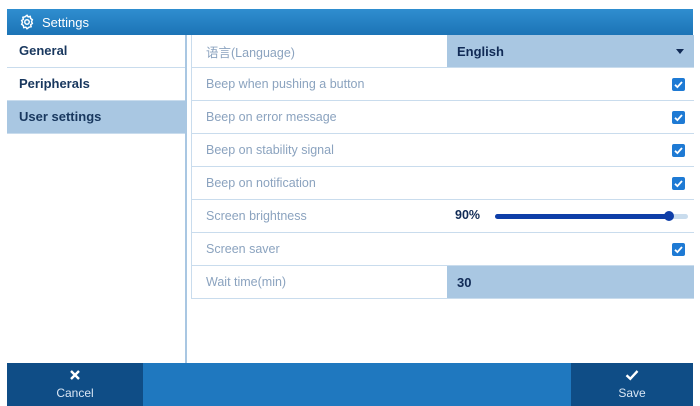 This screenshot has width=700, height=406. Describe the element at coordinates (442, 51) in the screenshot. I see `language-row: 语言(Language) English` at that location.